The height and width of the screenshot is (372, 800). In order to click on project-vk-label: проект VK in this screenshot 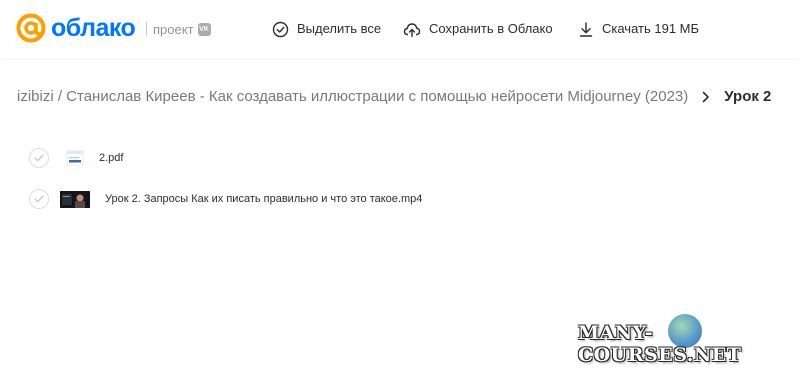, I will do `click(182, 29)`.